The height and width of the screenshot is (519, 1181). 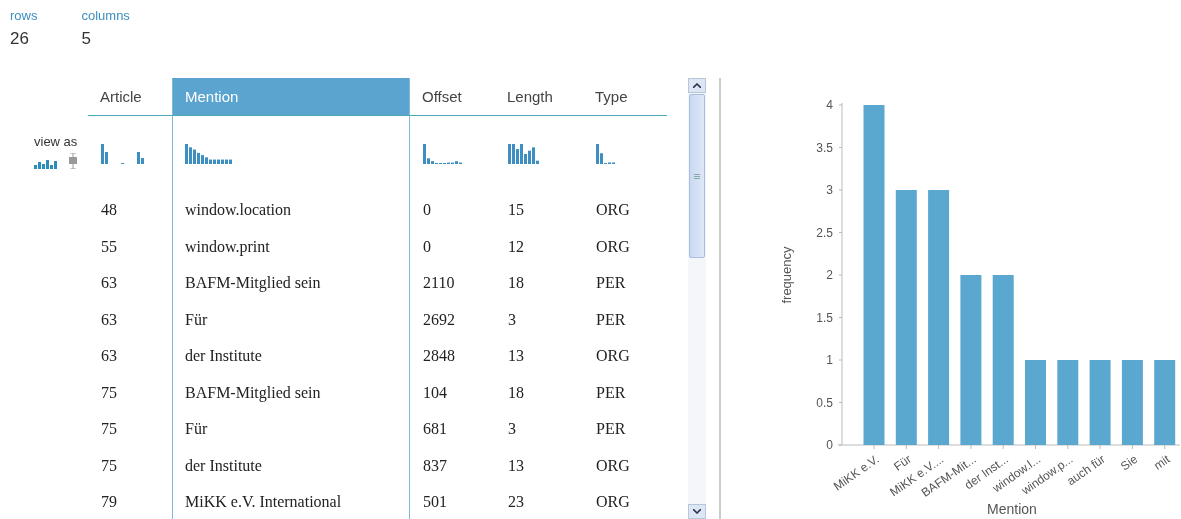 What do you see at coordinates (435, 392) in the screenshot?
I see `table-cell-text: 104` at bounding box center [435, 392].